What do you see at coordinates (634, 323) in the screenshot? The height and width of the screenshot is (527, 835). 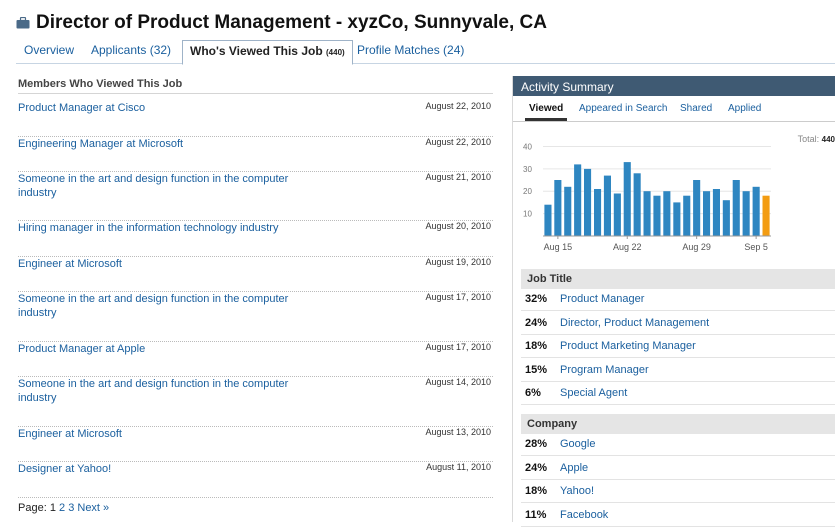 I see `stat-label-link: Director, Product Management` at bounding box center [634, 323].